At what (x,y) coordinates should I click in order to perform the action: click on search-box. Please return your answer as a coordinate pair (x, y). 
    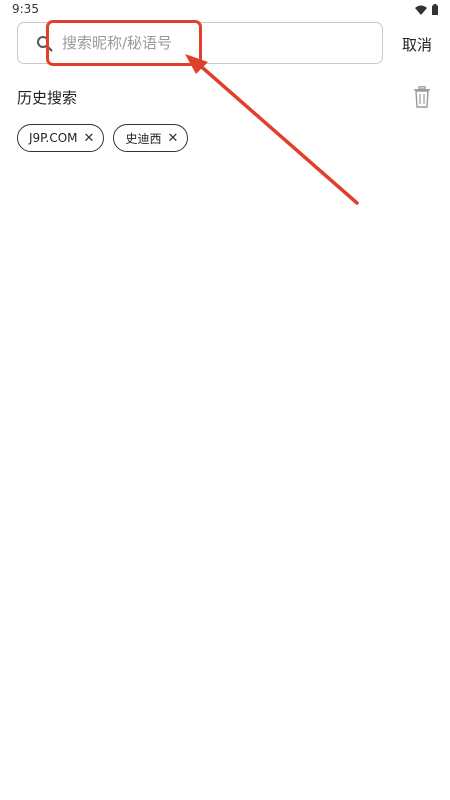
    Looking at the image, I should click on (200, 43).